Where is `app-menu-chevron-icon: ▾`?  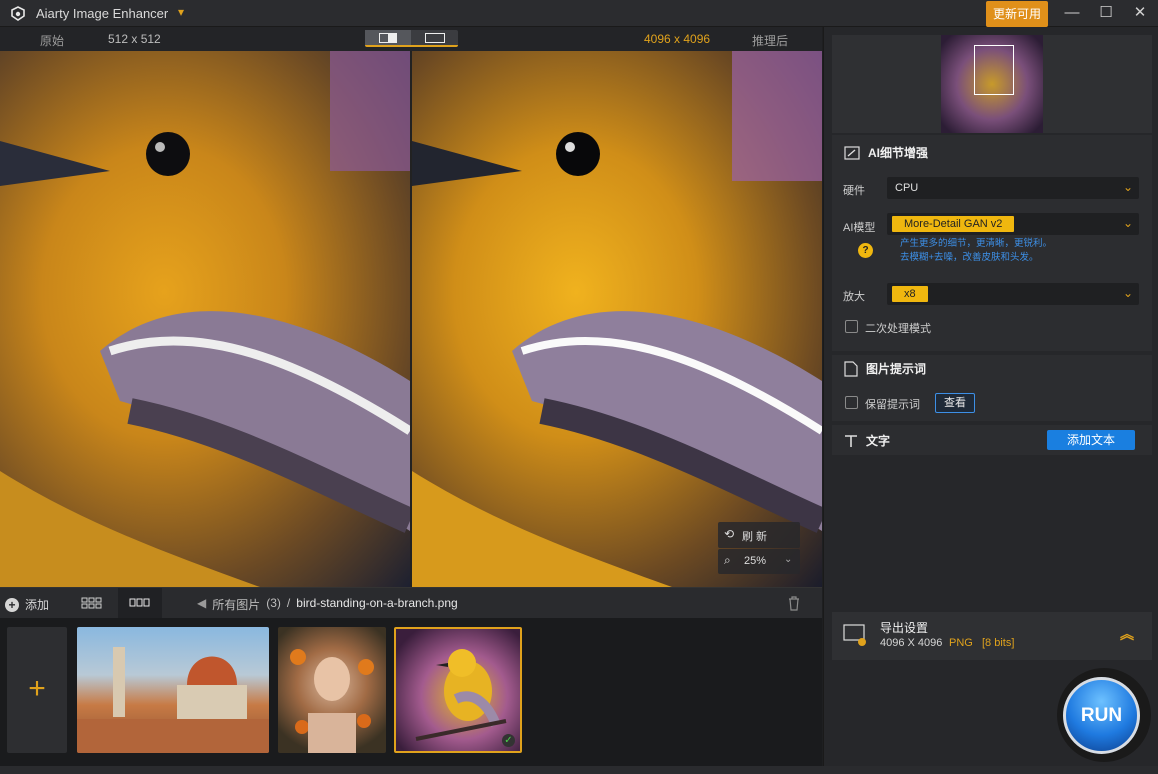
app-menu-chevron-icon: ▾ is located at coordinates (181, 12).